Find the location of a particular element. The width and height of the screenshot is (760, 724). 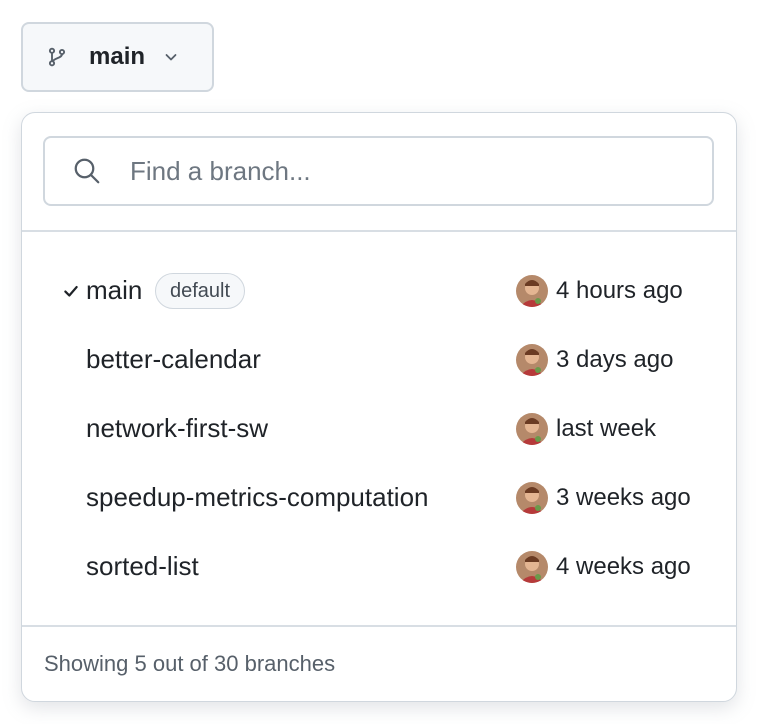

branch-item-sorted-list: sorted-list 4 weeks ago is located at coordinates (379, 566).